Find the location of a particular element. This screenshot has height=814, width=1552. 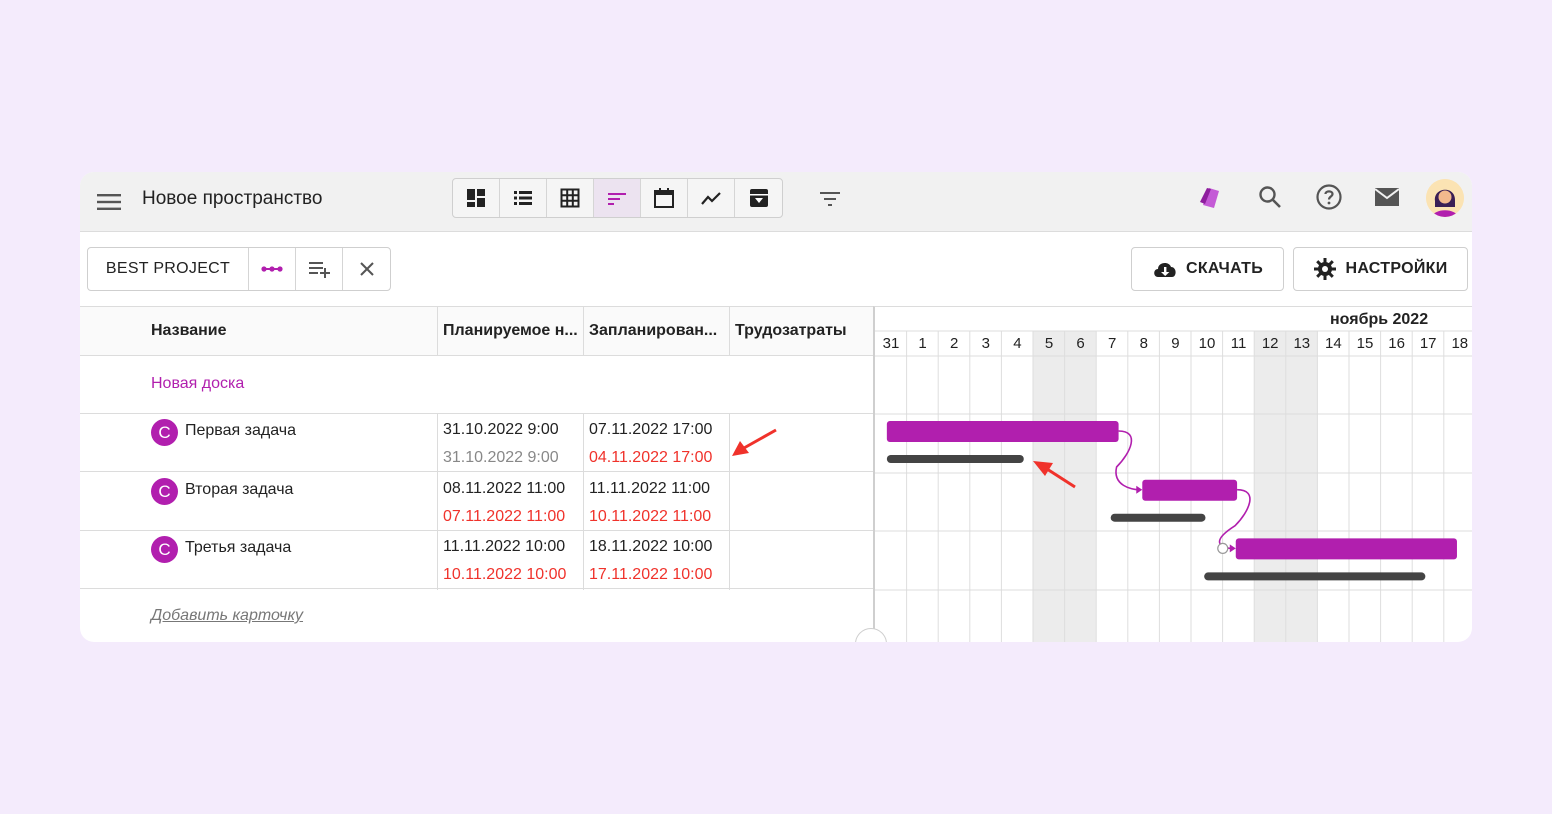

baseline-end-date: 17.11.2022 10:00 is located at coordinates (651, 575).